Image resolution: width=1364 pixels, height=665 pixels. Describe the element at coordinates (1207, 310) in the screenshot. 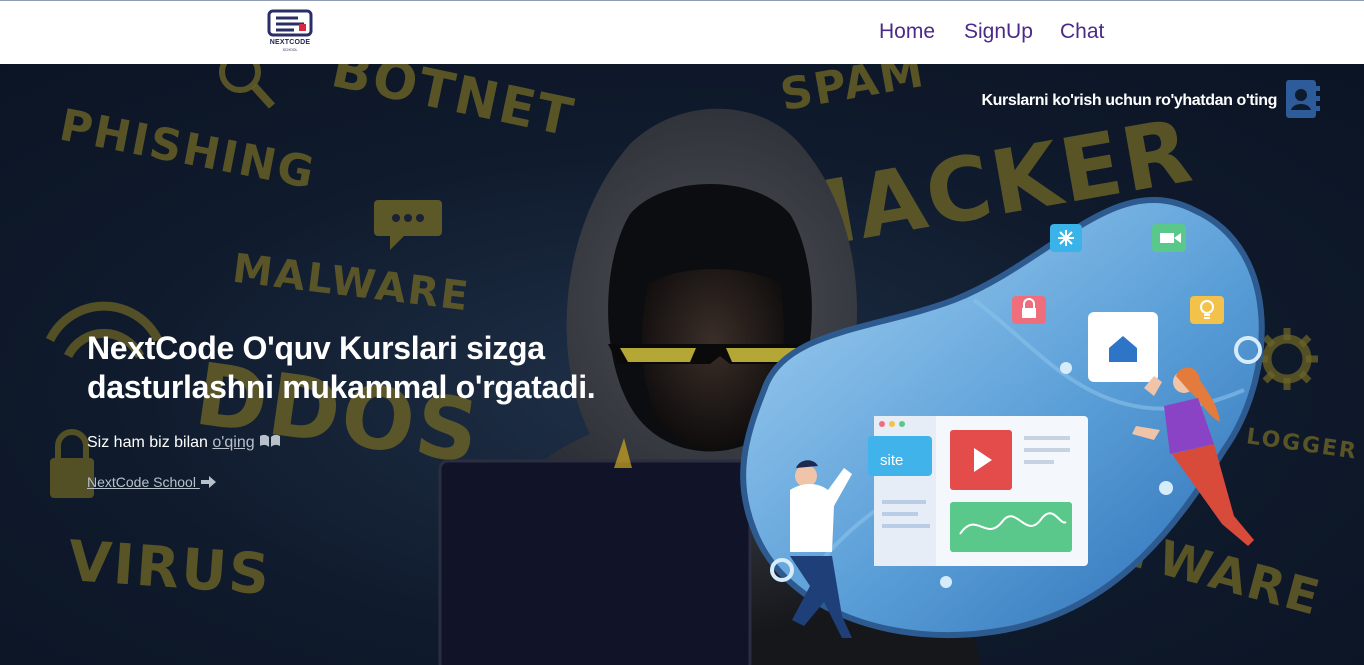

I see `lightbulb-icon` at that location.